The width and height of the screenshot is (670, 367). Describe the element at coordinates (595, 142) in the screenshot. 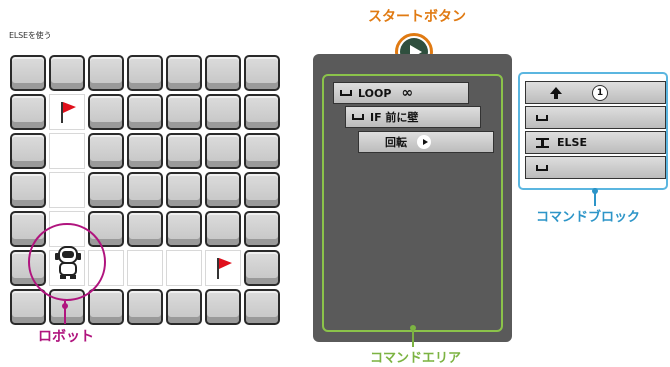

I see `palette-else-block: ELSE` at that location.